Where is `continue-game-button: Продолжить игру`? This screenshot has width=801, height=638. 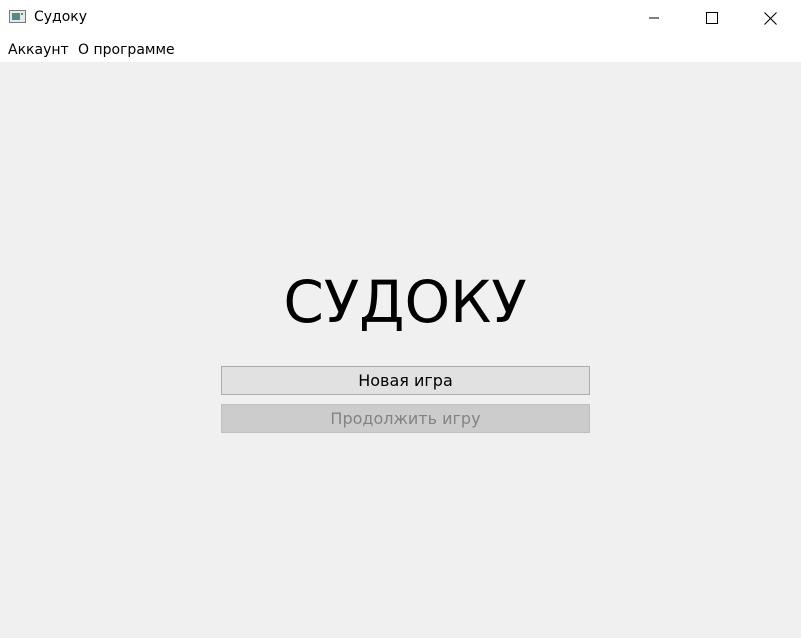
continue-game-button: Продолжить игру is located at coordinates (405, 418).